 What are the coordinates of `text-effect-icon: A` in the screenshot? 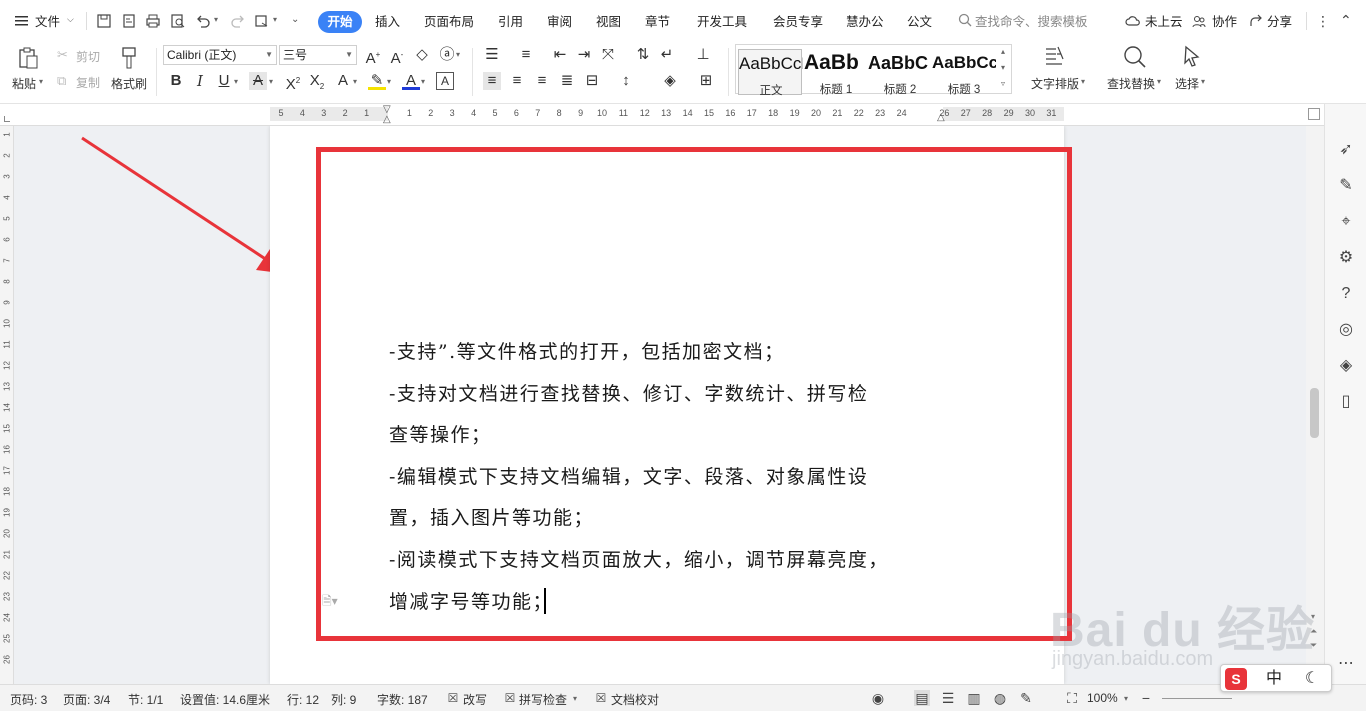 It's located at (343, 81).